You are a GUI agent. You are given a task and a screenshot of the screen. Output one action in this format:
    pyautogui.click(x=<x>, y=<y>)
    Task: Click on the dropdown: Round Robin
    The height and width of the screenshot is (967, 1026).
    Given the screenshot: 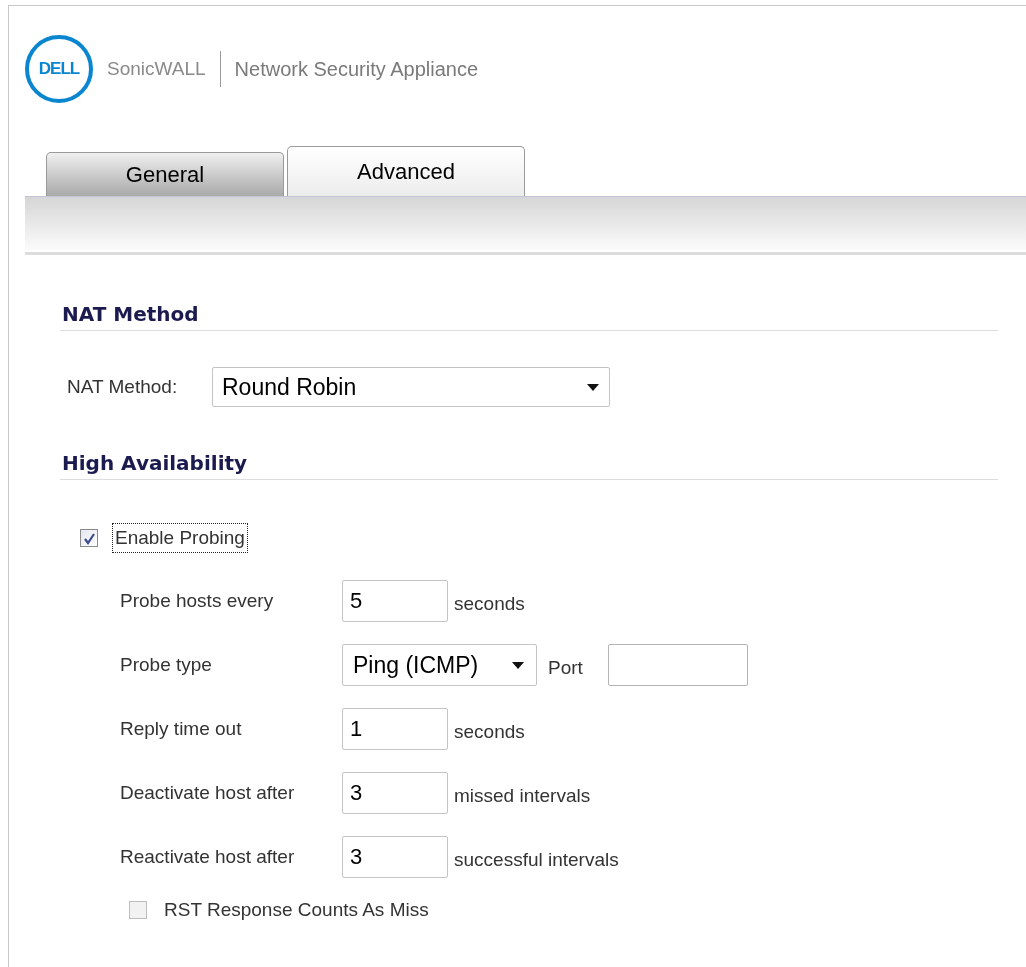 What is the action you would take?
    pyautogui.click(x=411, y=387)
    